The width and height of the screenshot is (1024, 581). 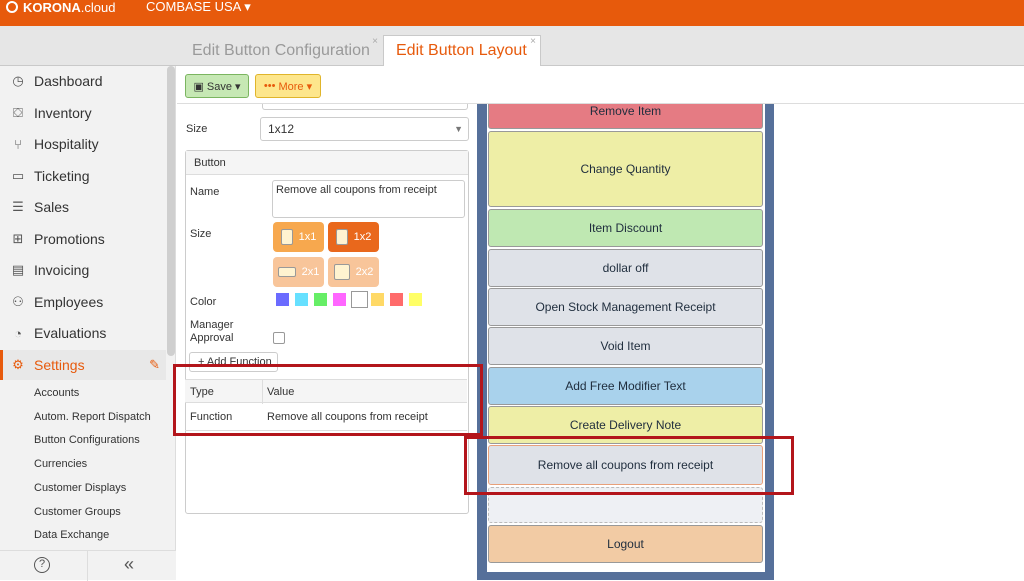 What do you see at coordinates (18, 80) in the screenshot?
I see `dashboard-icon: ◷` at bounding box center [18, 80].